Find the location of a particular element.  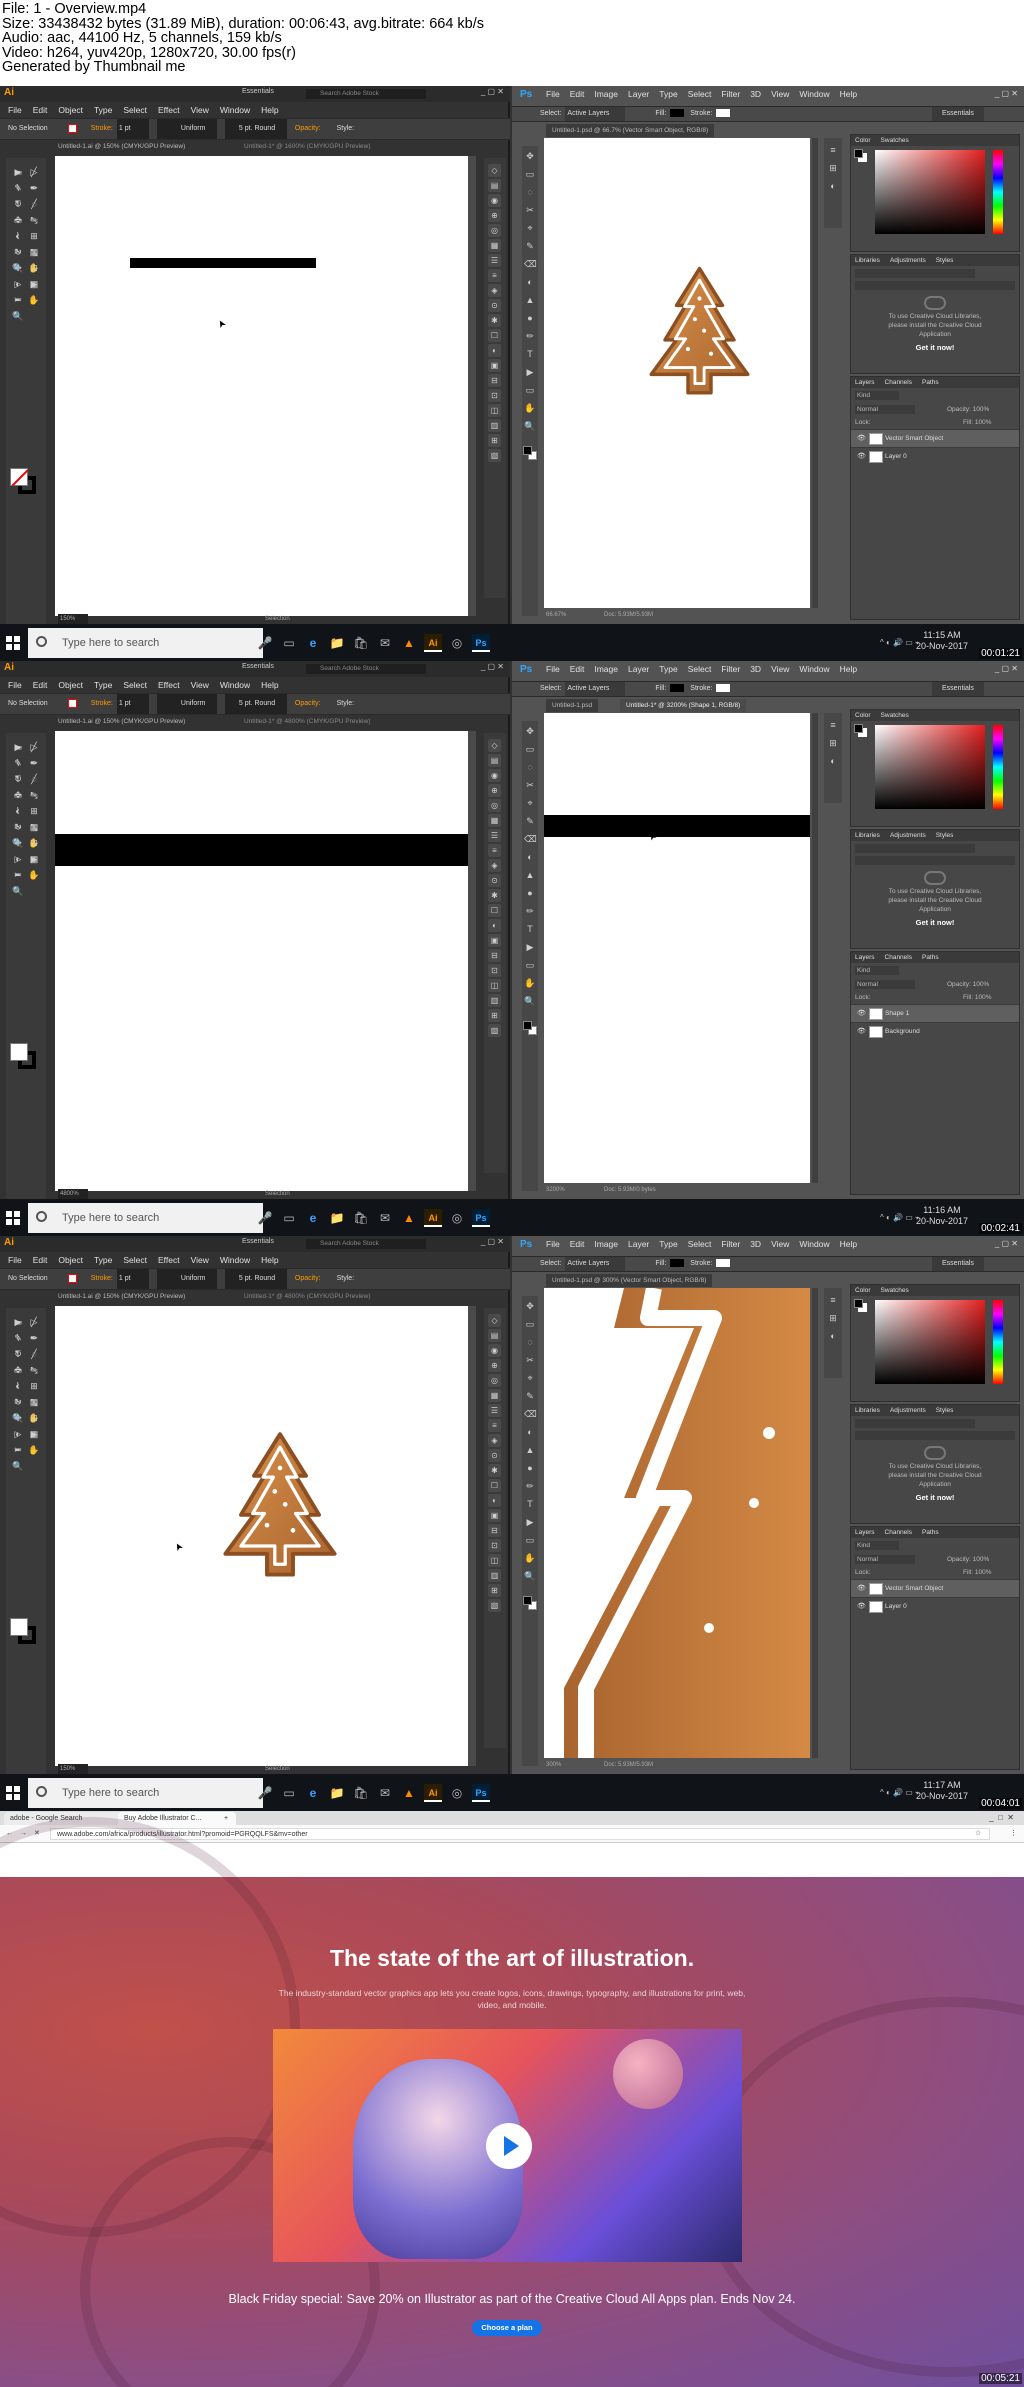

panel-icon: ▦ is located at coordinates (494, 245).